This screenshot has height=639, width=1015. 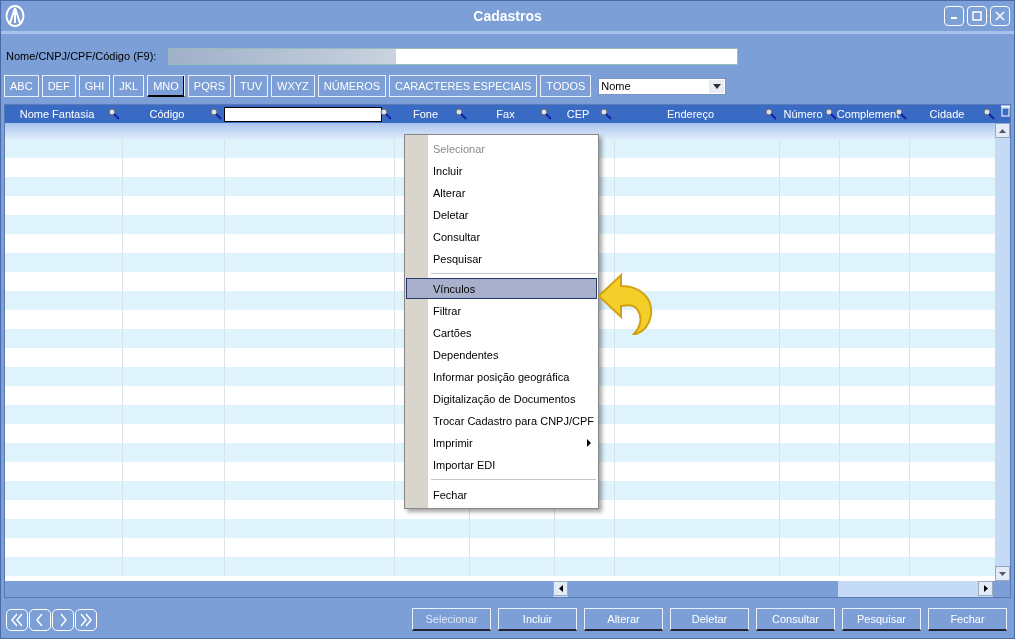 What do you see at coordinates (578, 114) in the screenshot?
I see `column-header: CEP` at bounding box center [578, 114].